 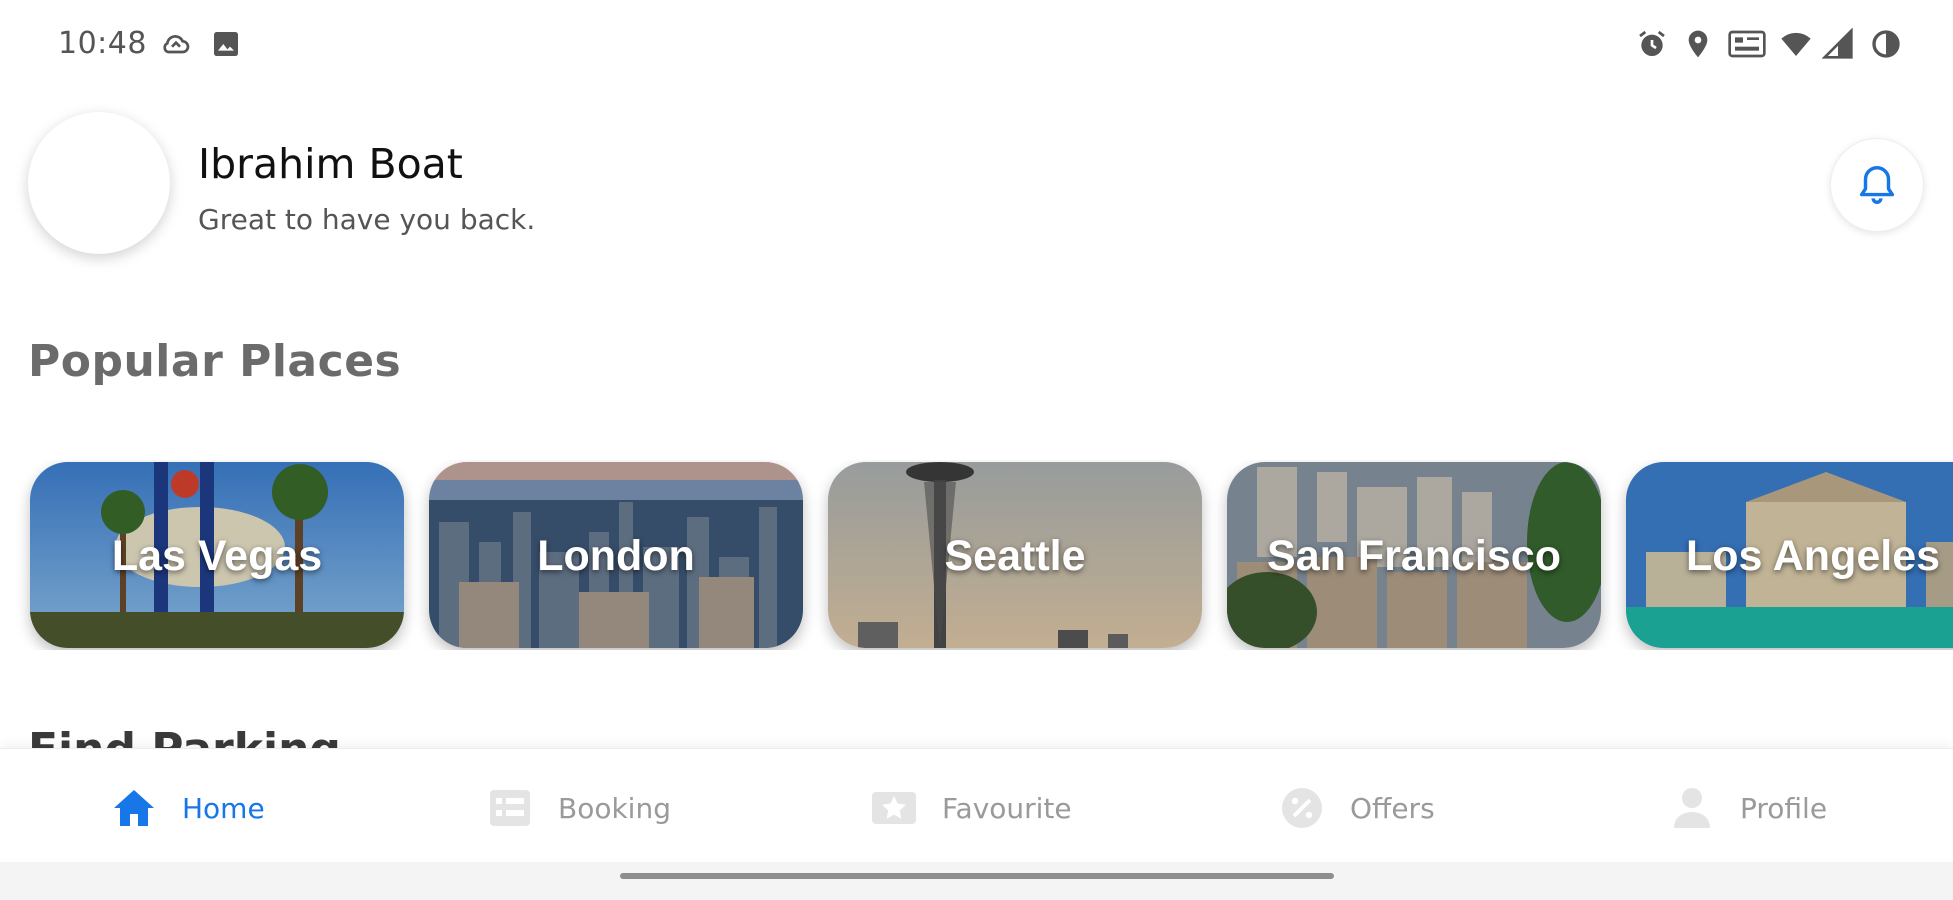 I want to click on place-label: London, so click(x=616, y=556).